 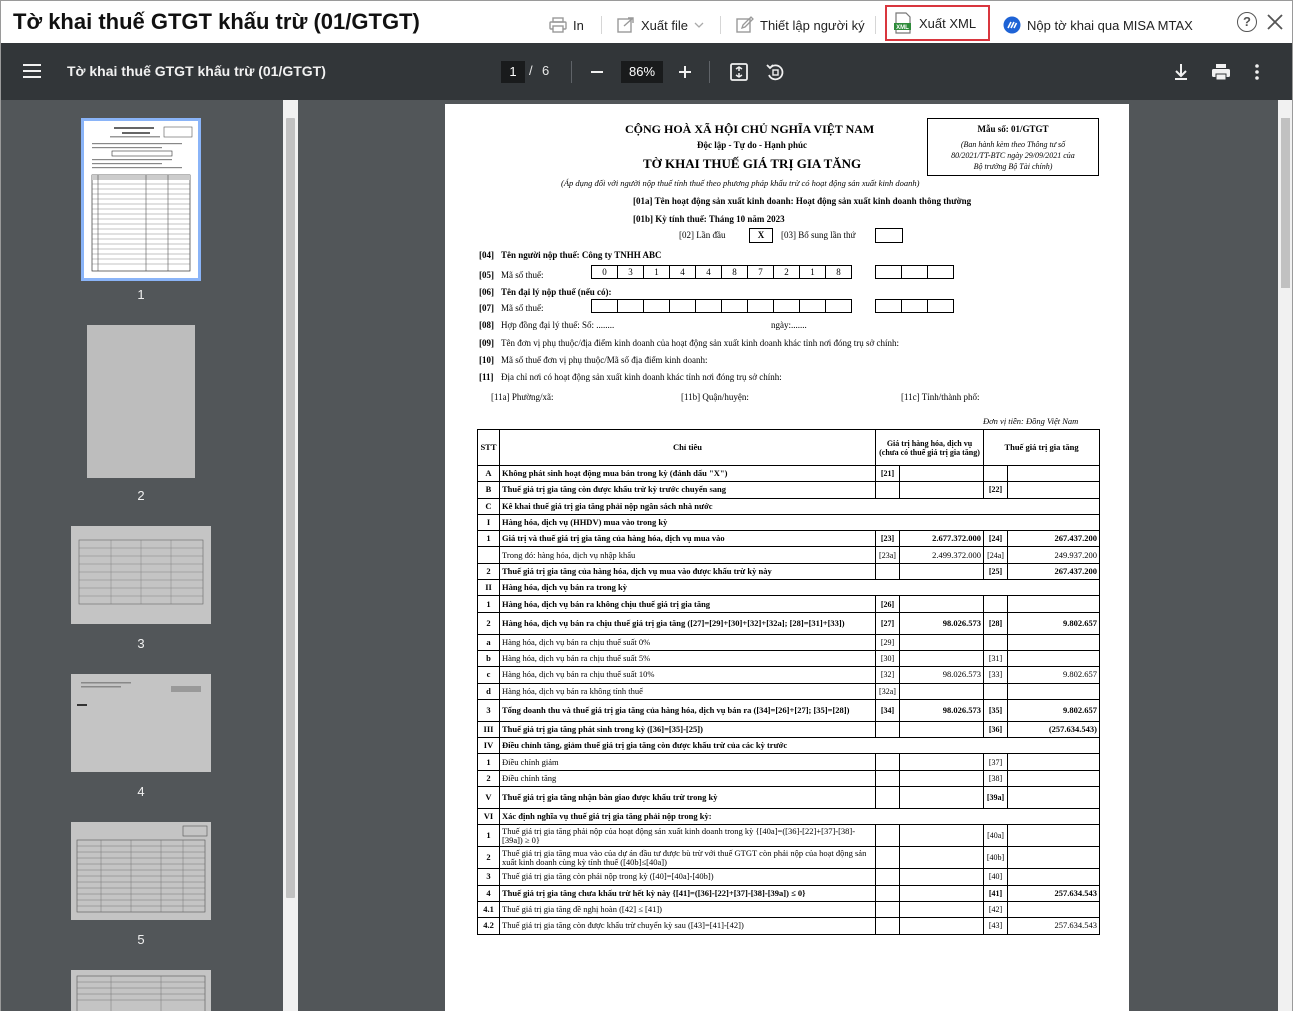 I want to click on row-code-goods: [32], so click(x=887, y=675).